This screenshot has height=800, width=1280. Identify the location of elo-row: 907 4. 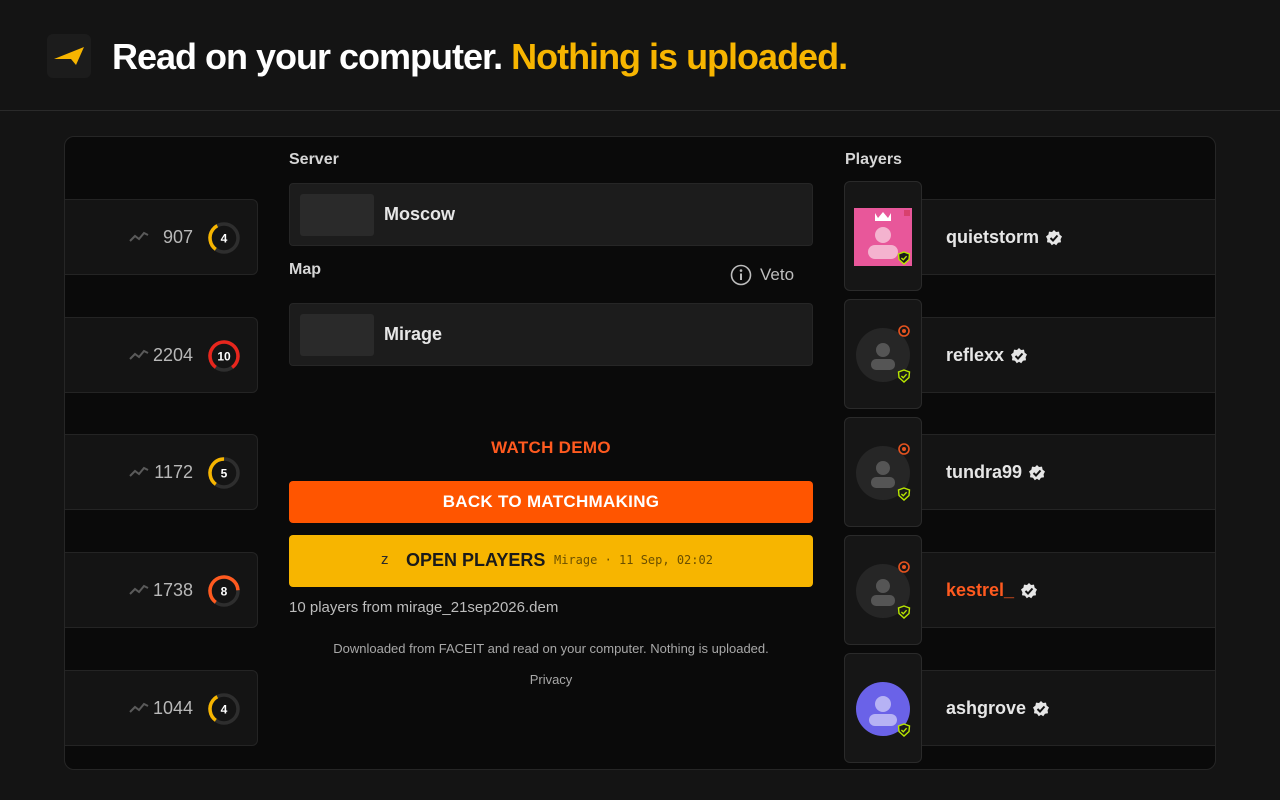
(161, 237).